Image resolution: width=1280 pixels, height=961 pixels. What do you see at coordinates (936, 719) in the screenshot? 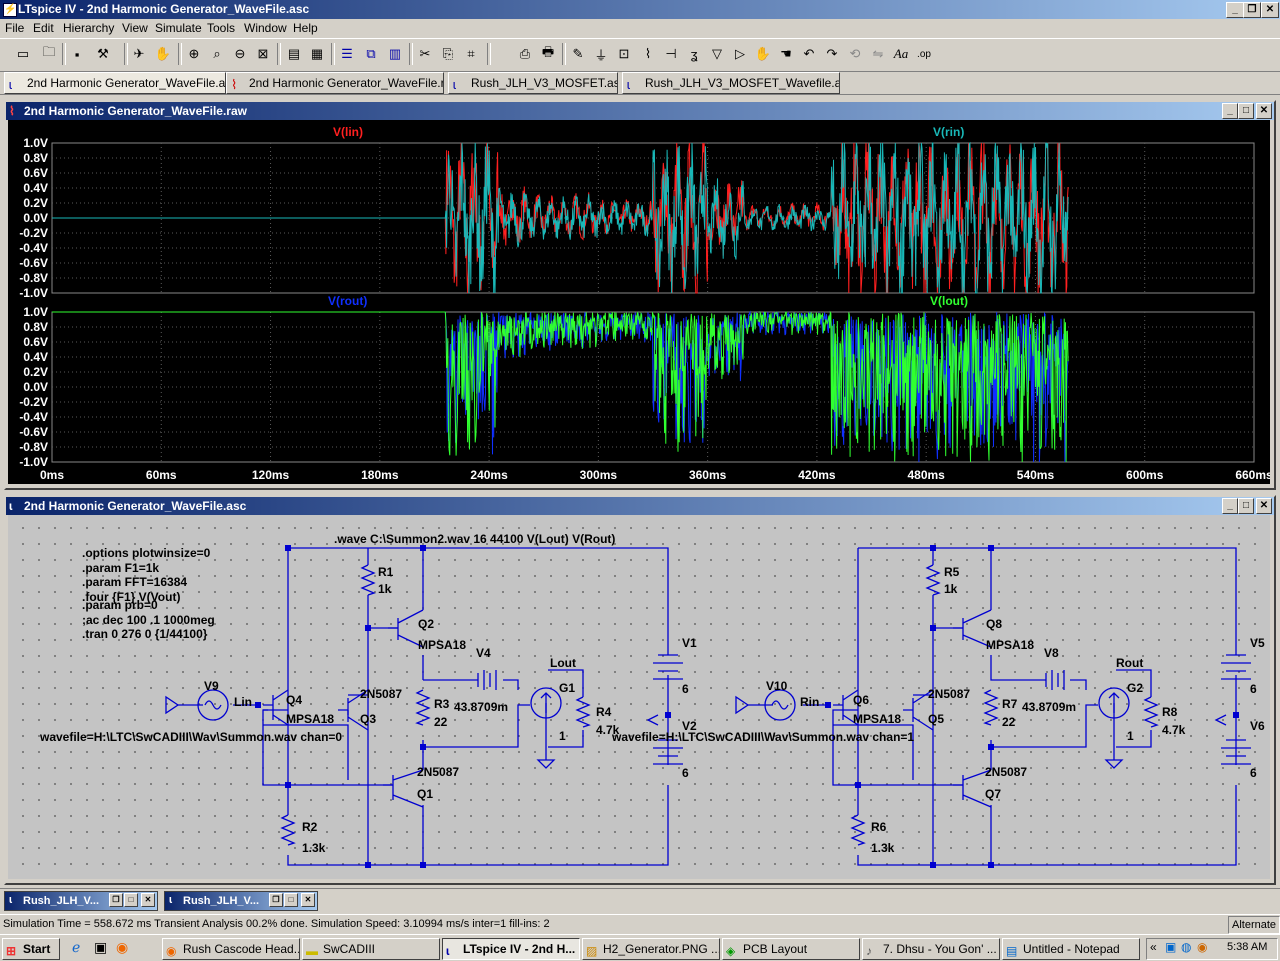
I see `label-q5: Q5` at bounding box center [936, 719].